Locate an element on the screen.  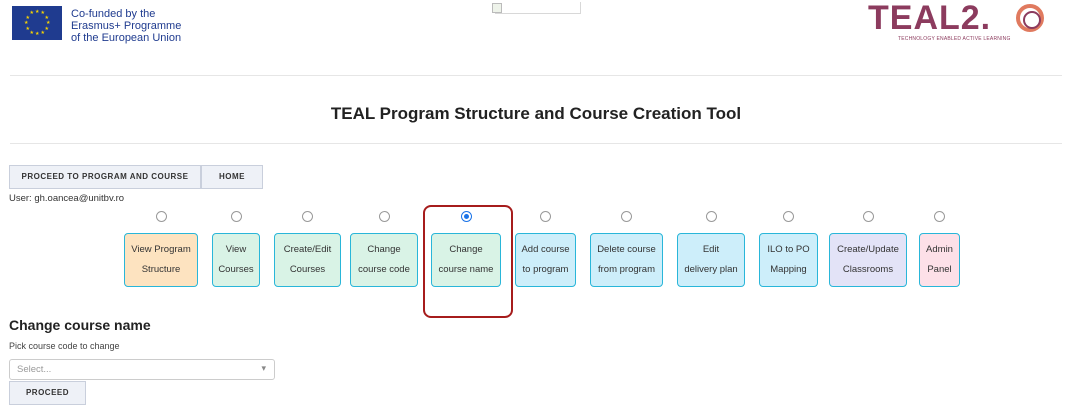
step-card: Admin Panel is located at coordinates (939, 260).